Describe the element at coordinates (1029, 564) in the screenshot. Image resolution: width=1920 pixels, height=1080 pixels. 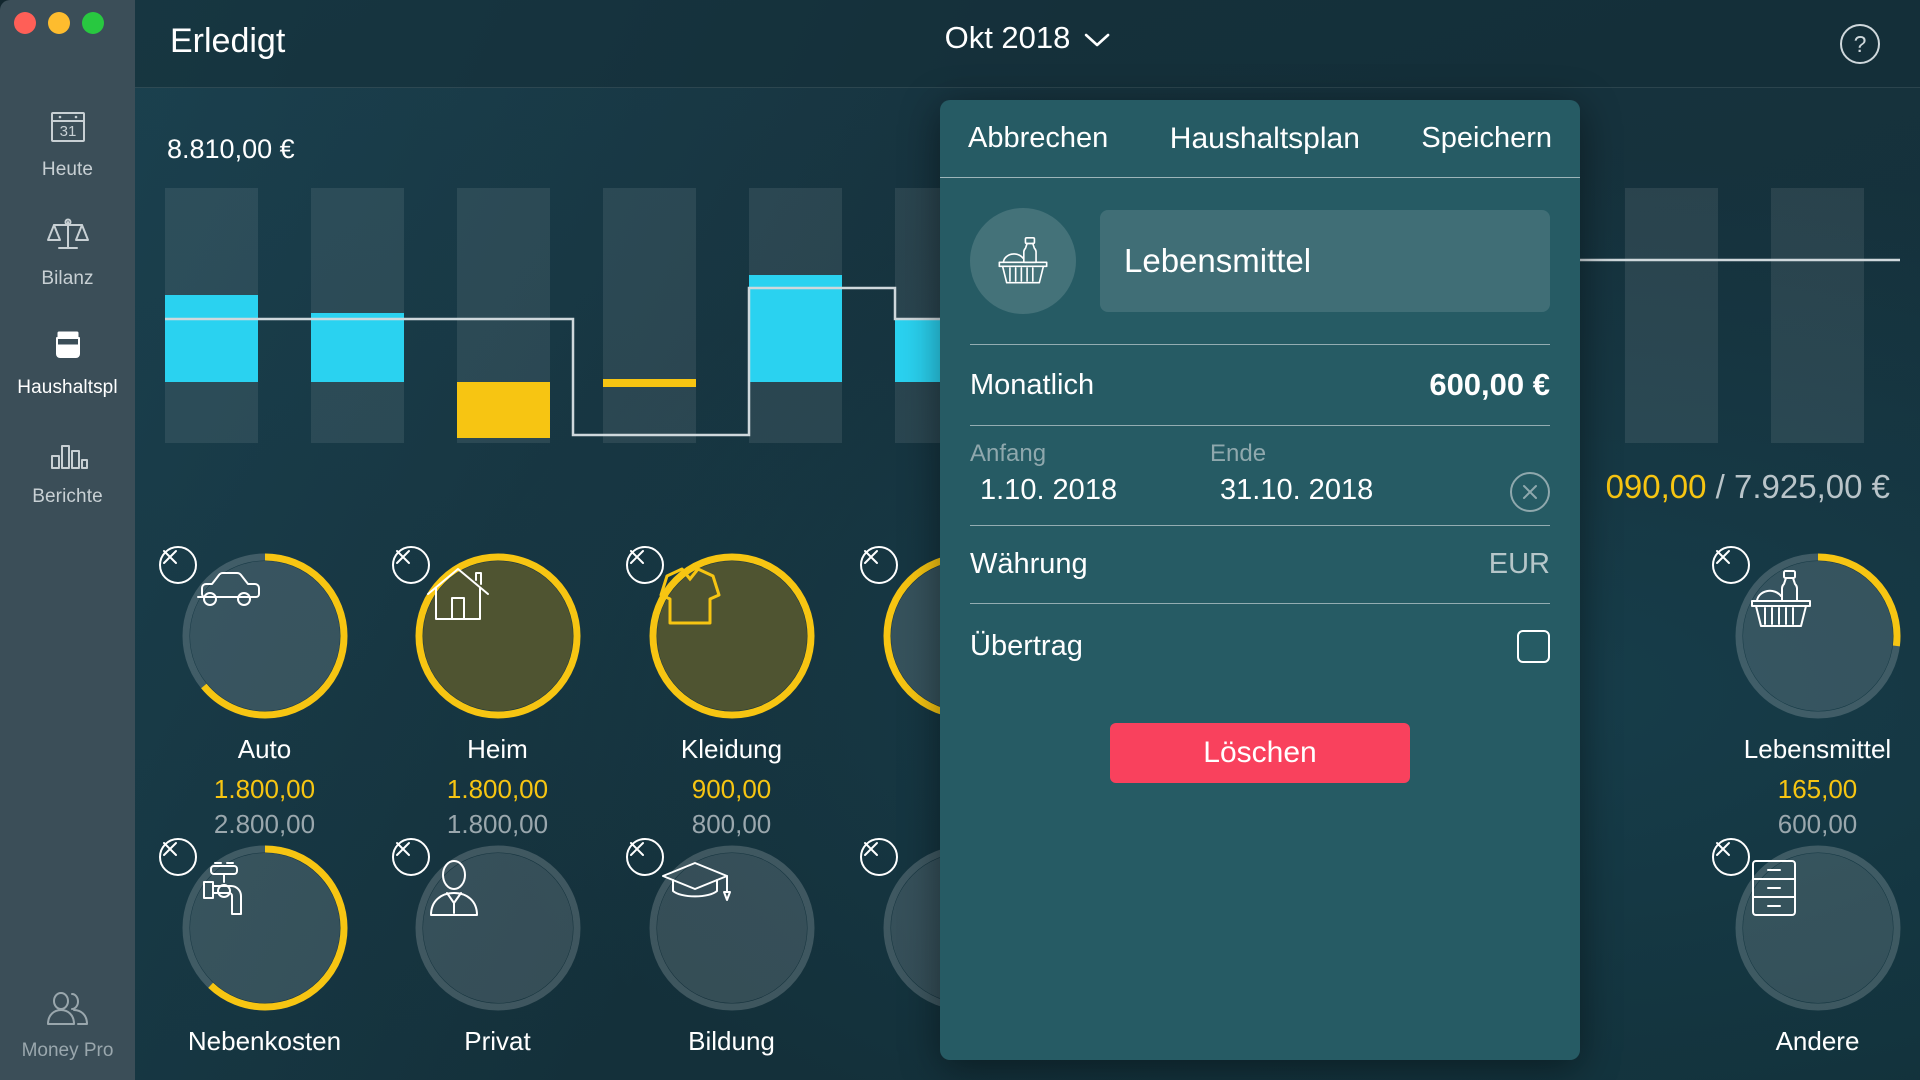
I see `currency-label: Währung` at that location.